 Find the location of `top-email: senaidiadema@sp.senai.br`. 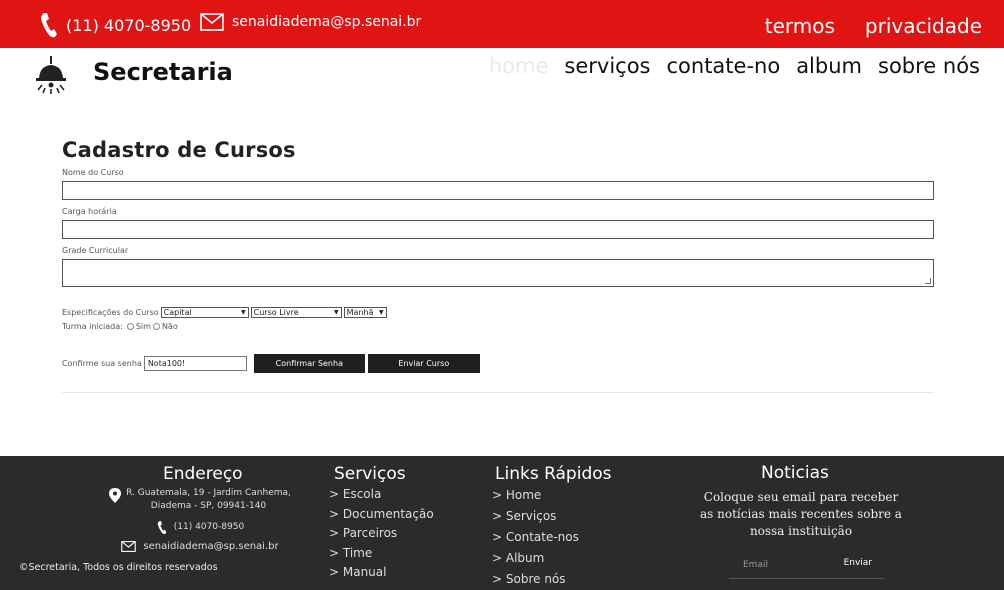

top-email: senaidiadema@sp.senai.br is located at coordinates (310, 22).